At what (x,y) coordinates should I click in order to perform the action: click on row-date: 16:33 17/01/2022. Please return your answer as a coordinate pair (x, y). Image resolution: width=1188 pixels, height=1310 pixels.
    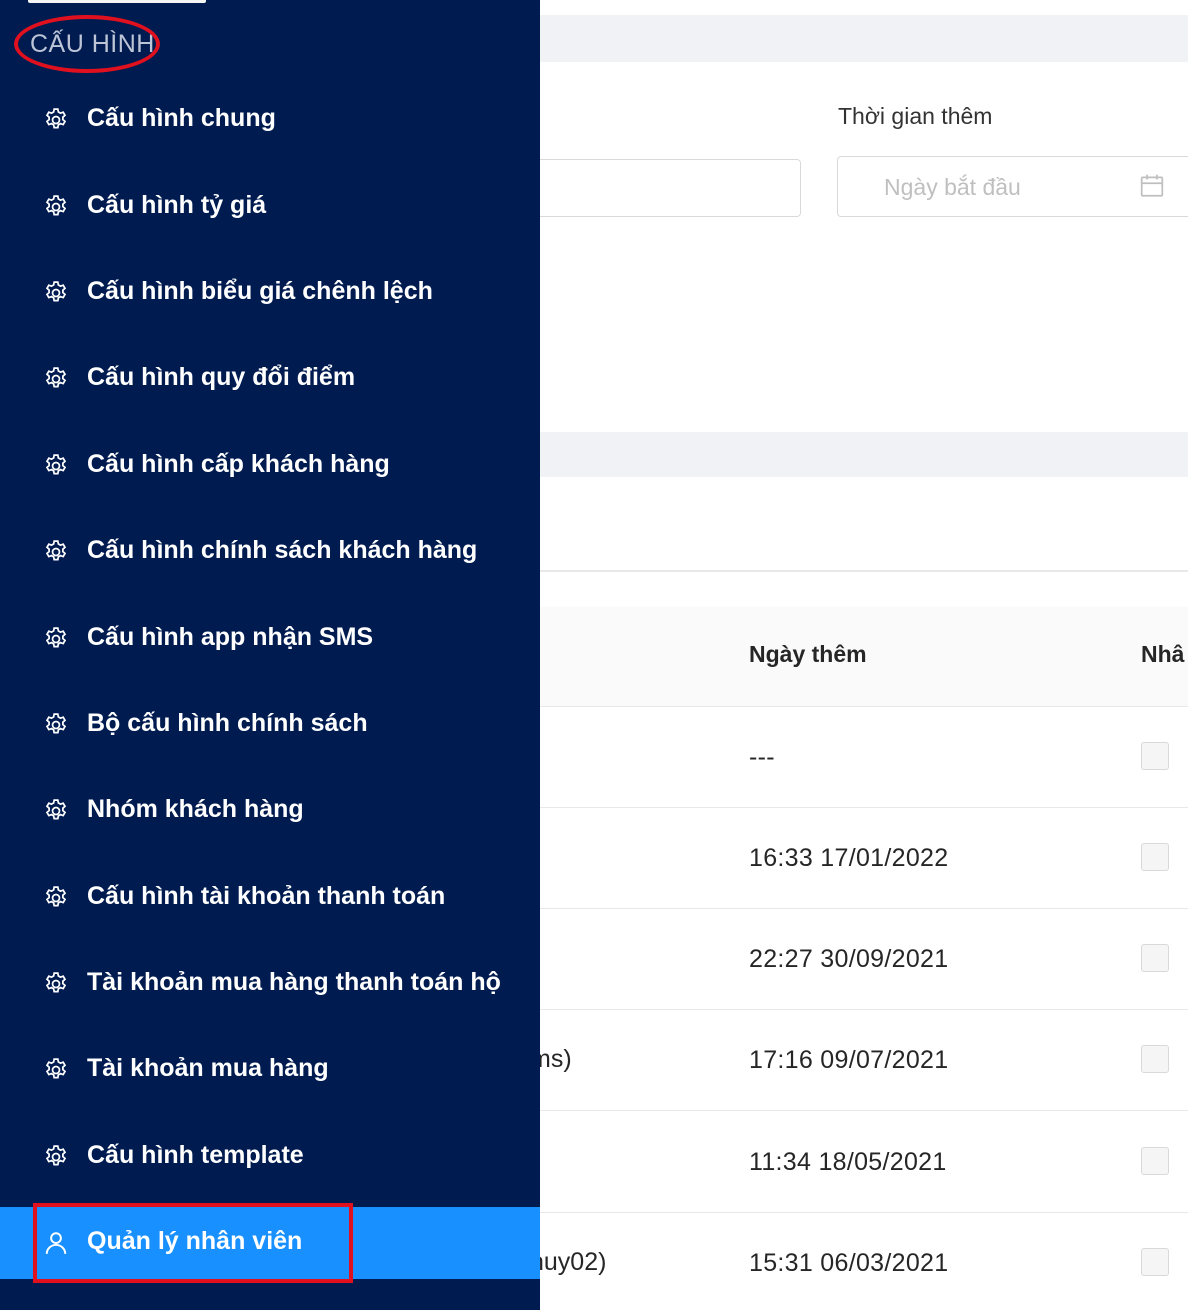
    Looking at the image, I should click on (849, 858).